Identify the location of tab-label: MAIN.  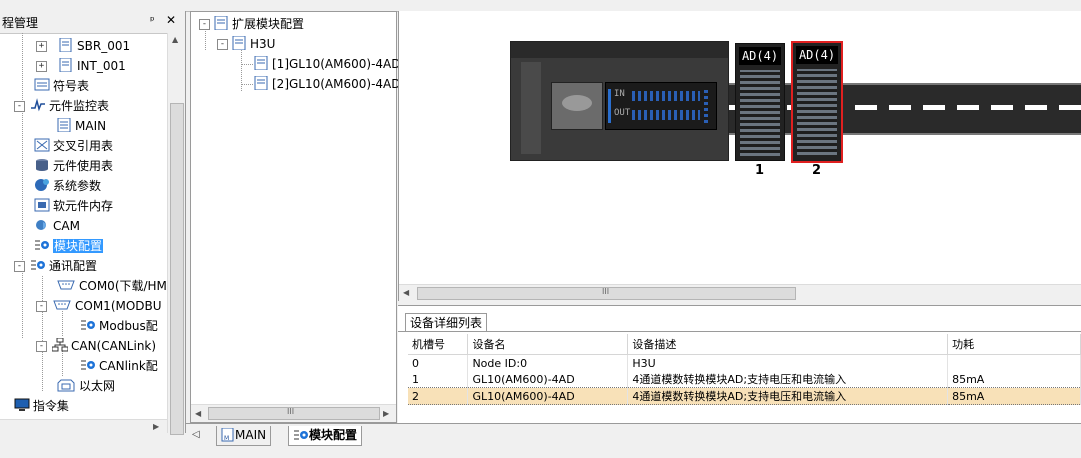
(251, 435).